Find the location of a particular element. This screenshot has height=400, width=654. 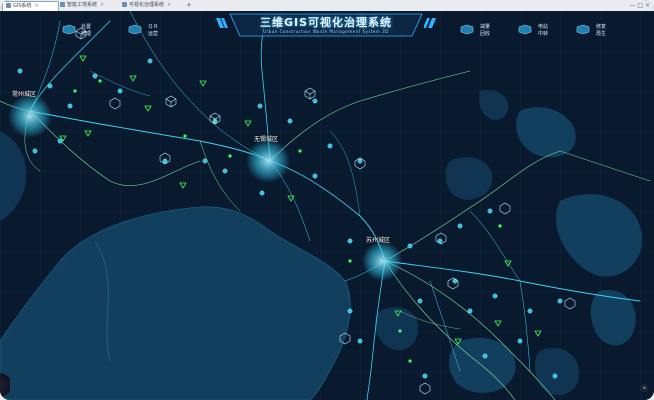

window-controls: — □ × is located at coordinates (639, 5).